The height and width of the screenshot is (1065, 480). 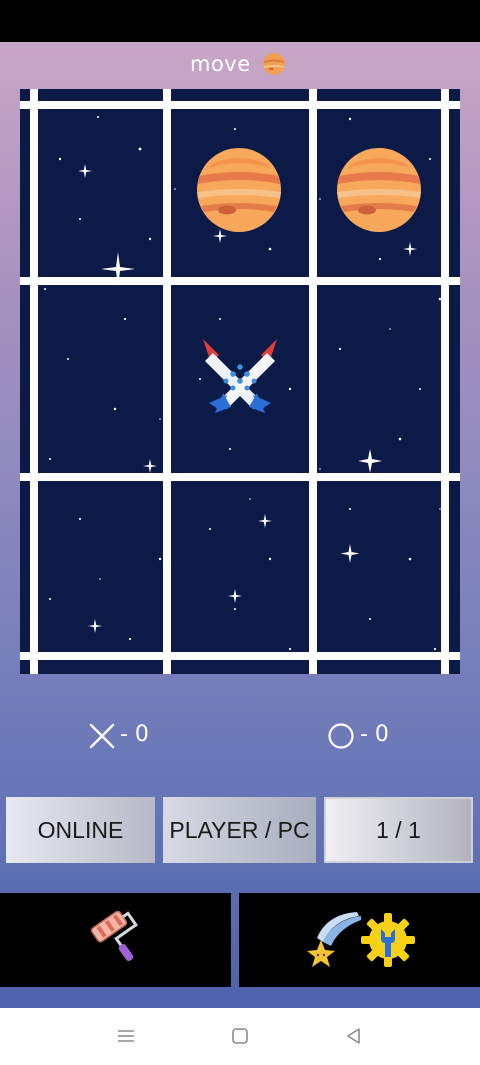 I want to click on circle-icon, so click(x=341, y=736).